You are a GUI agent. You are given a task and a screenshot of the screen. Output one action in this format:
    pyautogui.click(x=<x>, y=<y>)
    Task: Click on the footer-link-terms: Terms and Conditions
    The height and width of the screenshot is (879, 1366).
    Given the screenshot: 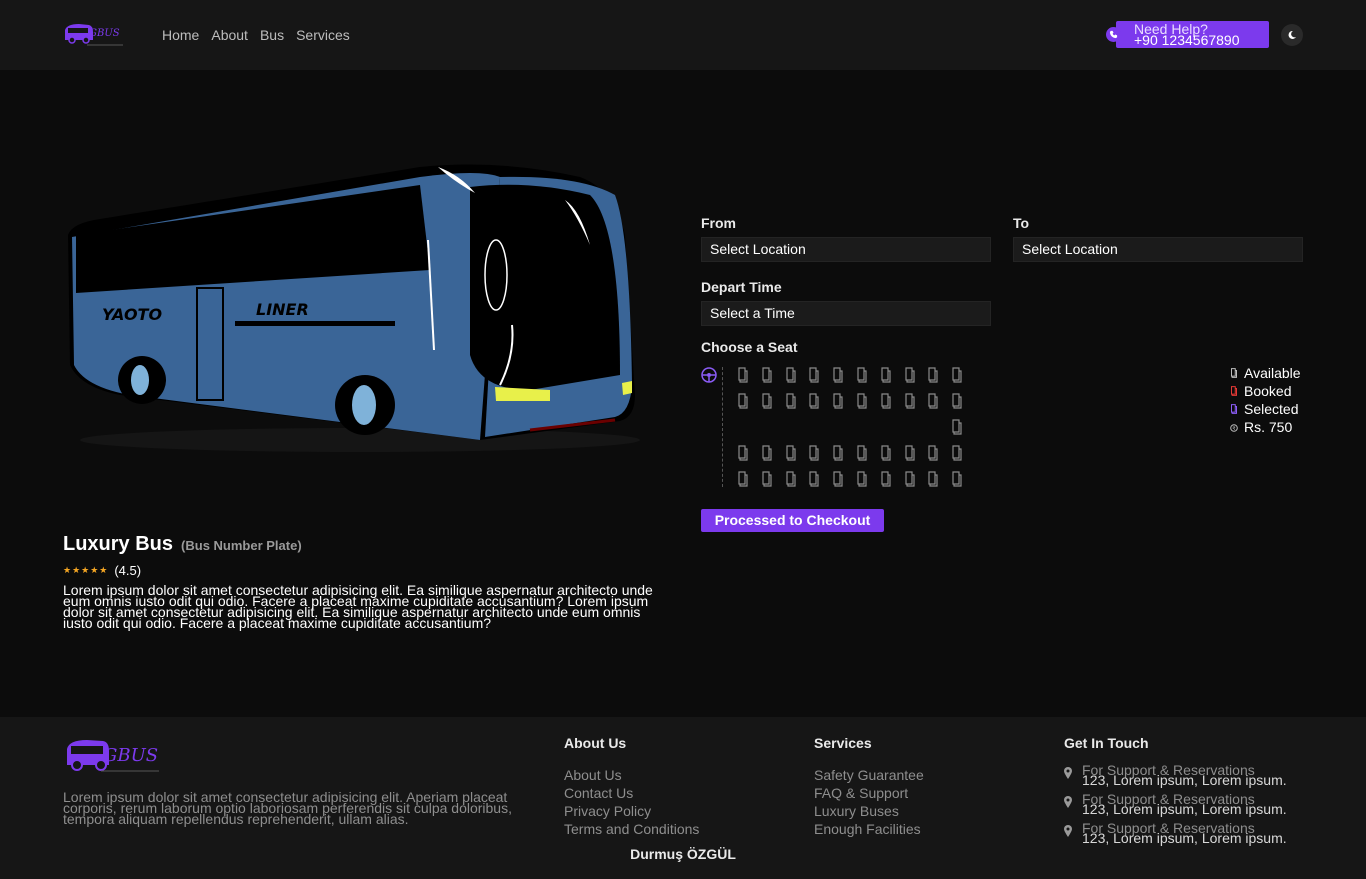 What is the action you would take?
    pyautogui.click(x=631, y=829)
    